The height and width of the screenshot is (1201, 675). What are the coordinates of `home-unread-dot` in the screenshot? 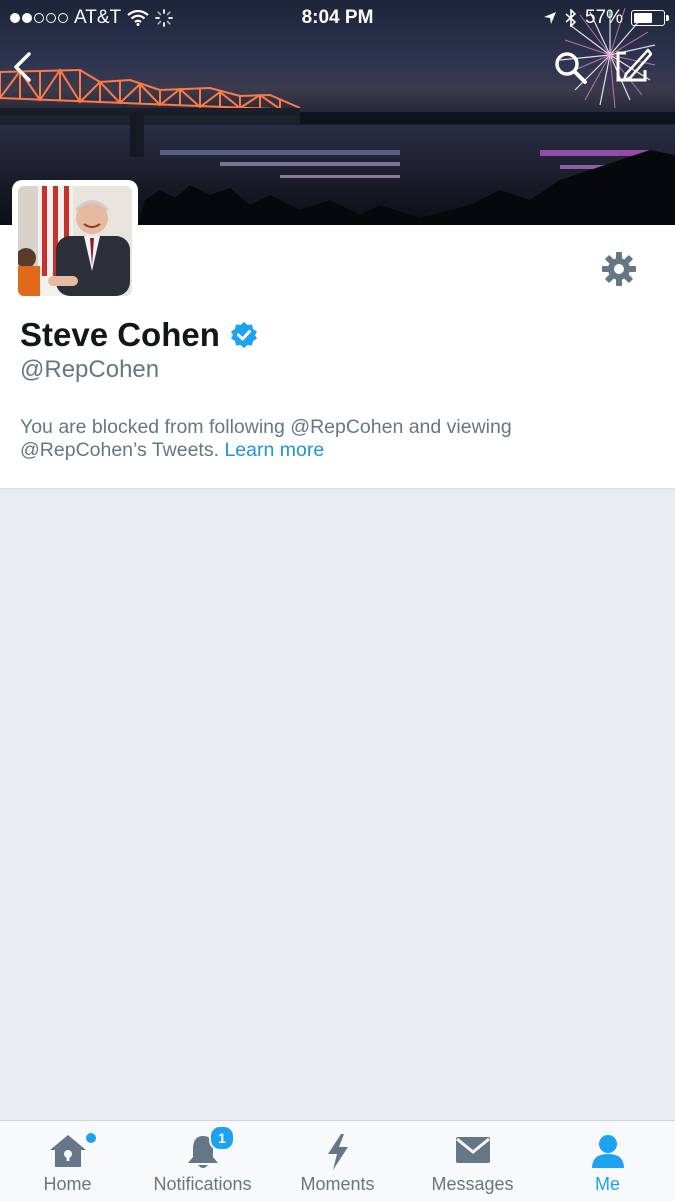 It's located at (91, 1138).